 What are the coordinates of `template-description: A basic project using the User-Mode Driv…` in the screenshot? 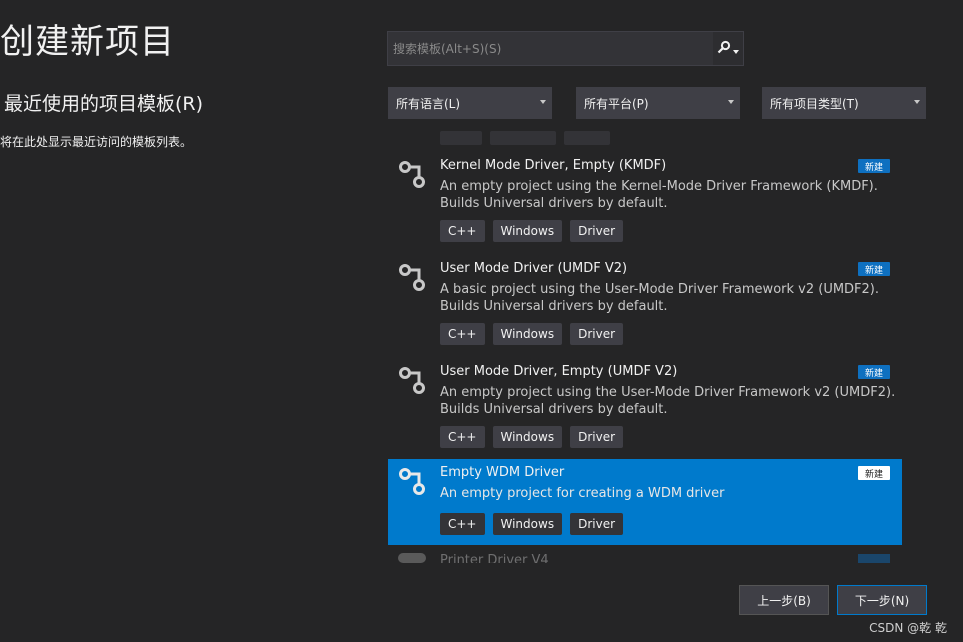 It's located at (659, 298).